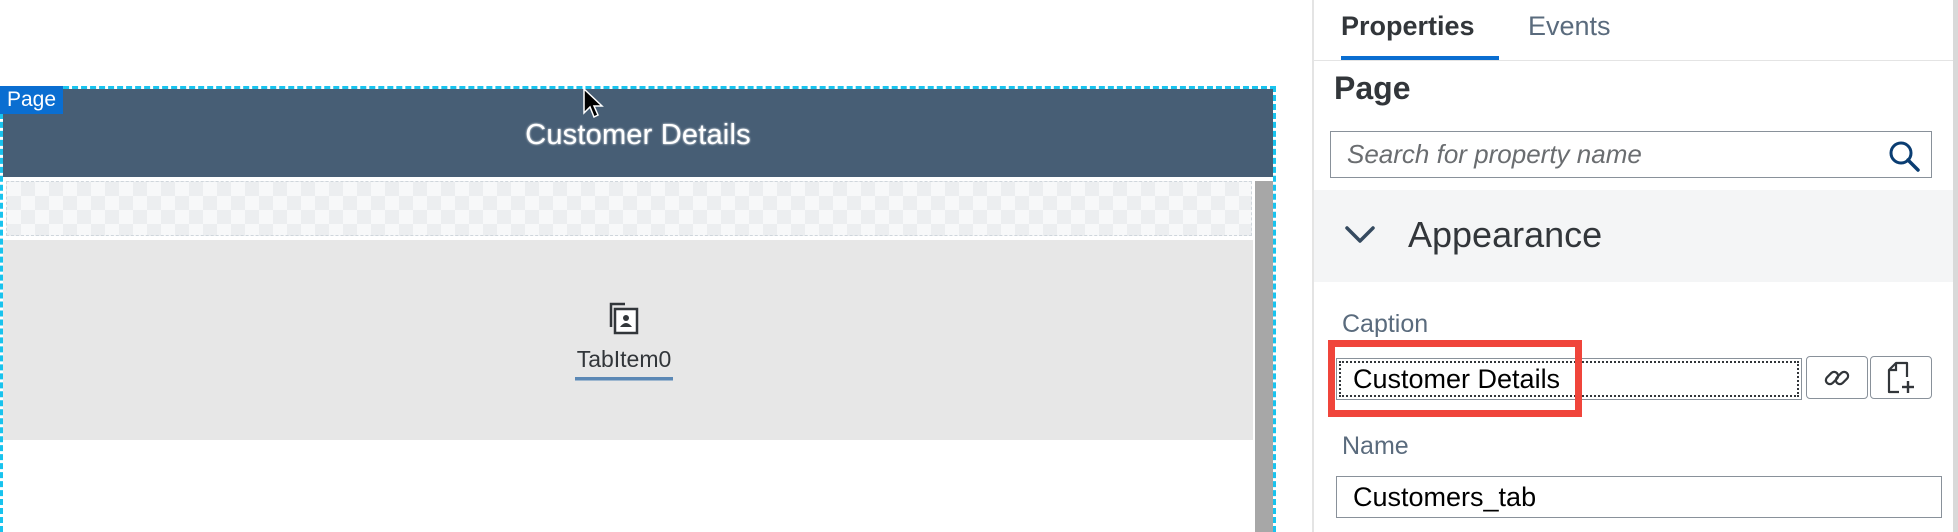 The width and height of the screenshot is (1958, 532). Describe the element at coordinates (1609, 154) in the screenshot. I see `search-input` at that location.